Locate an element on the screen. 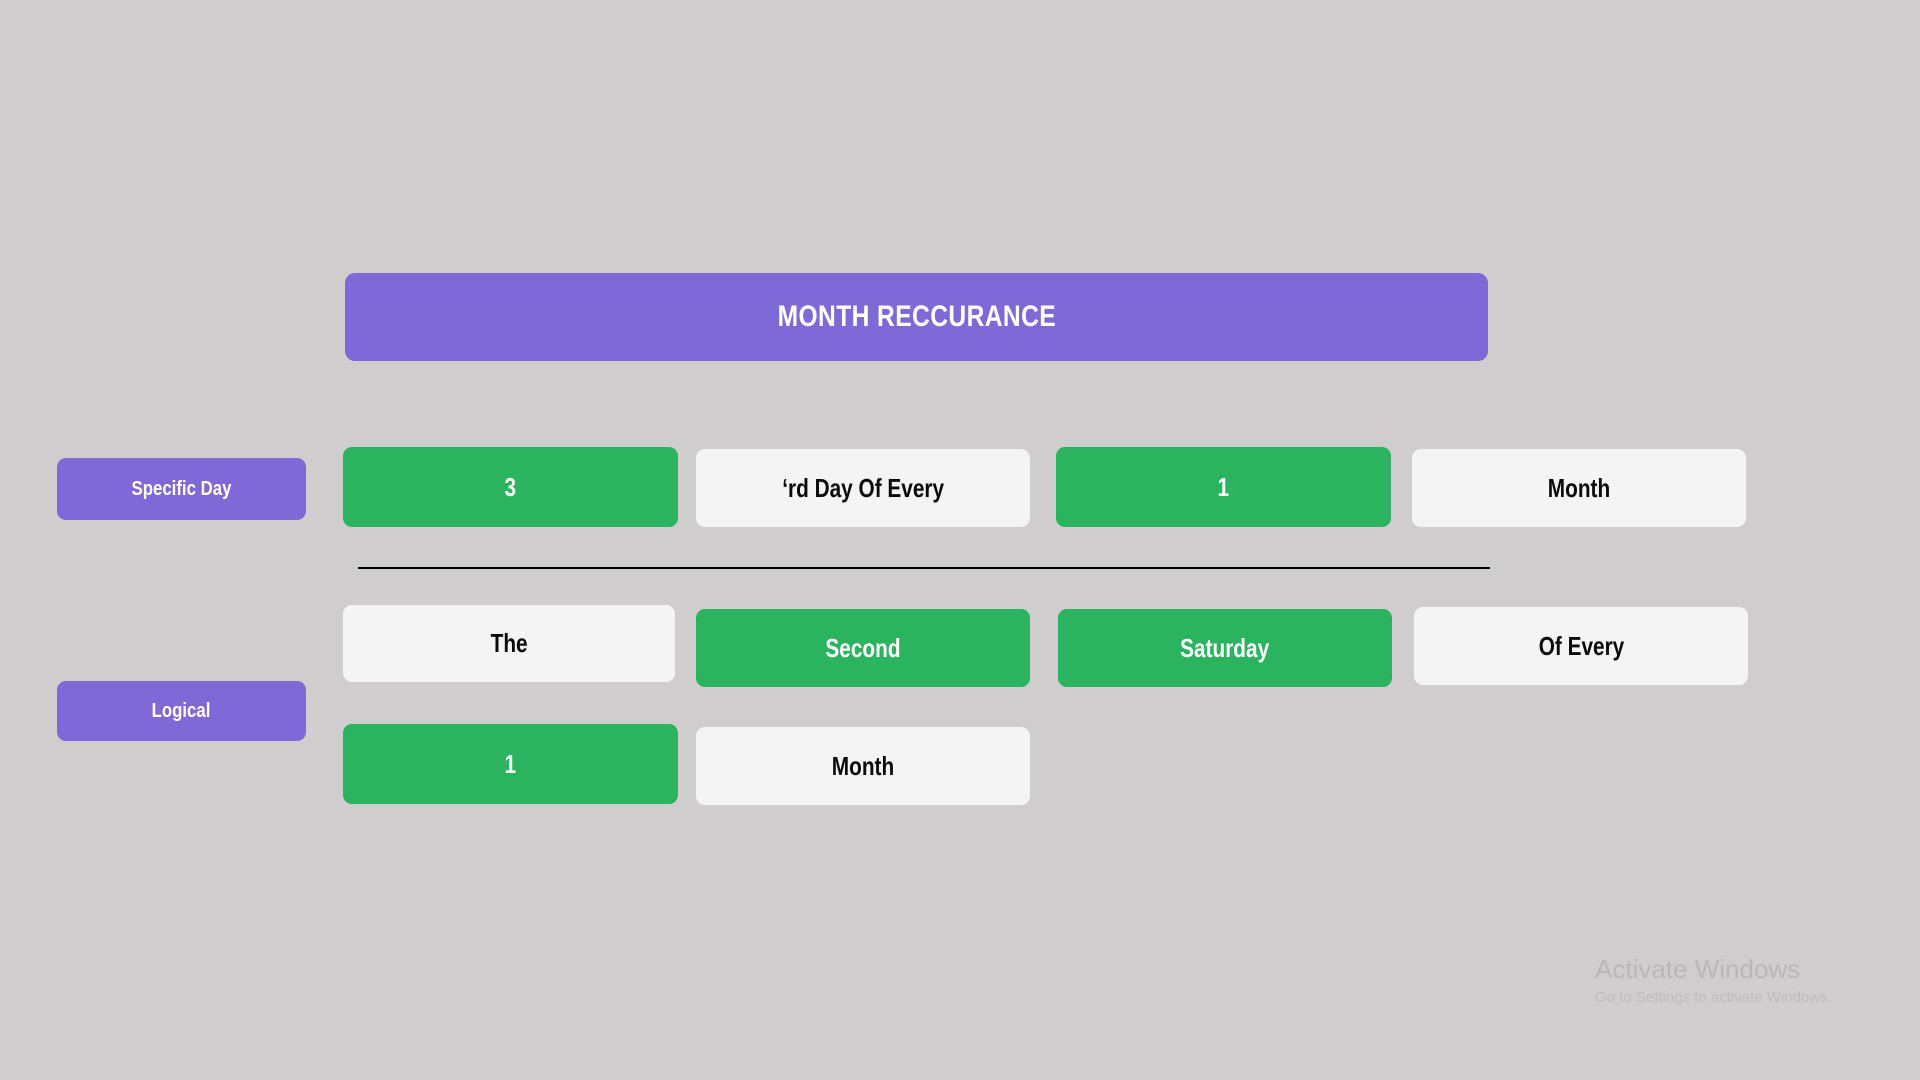 The image size is (1920, 1080). category-label-specific-day-text: Specific Day is located at coordinates (181, 488).